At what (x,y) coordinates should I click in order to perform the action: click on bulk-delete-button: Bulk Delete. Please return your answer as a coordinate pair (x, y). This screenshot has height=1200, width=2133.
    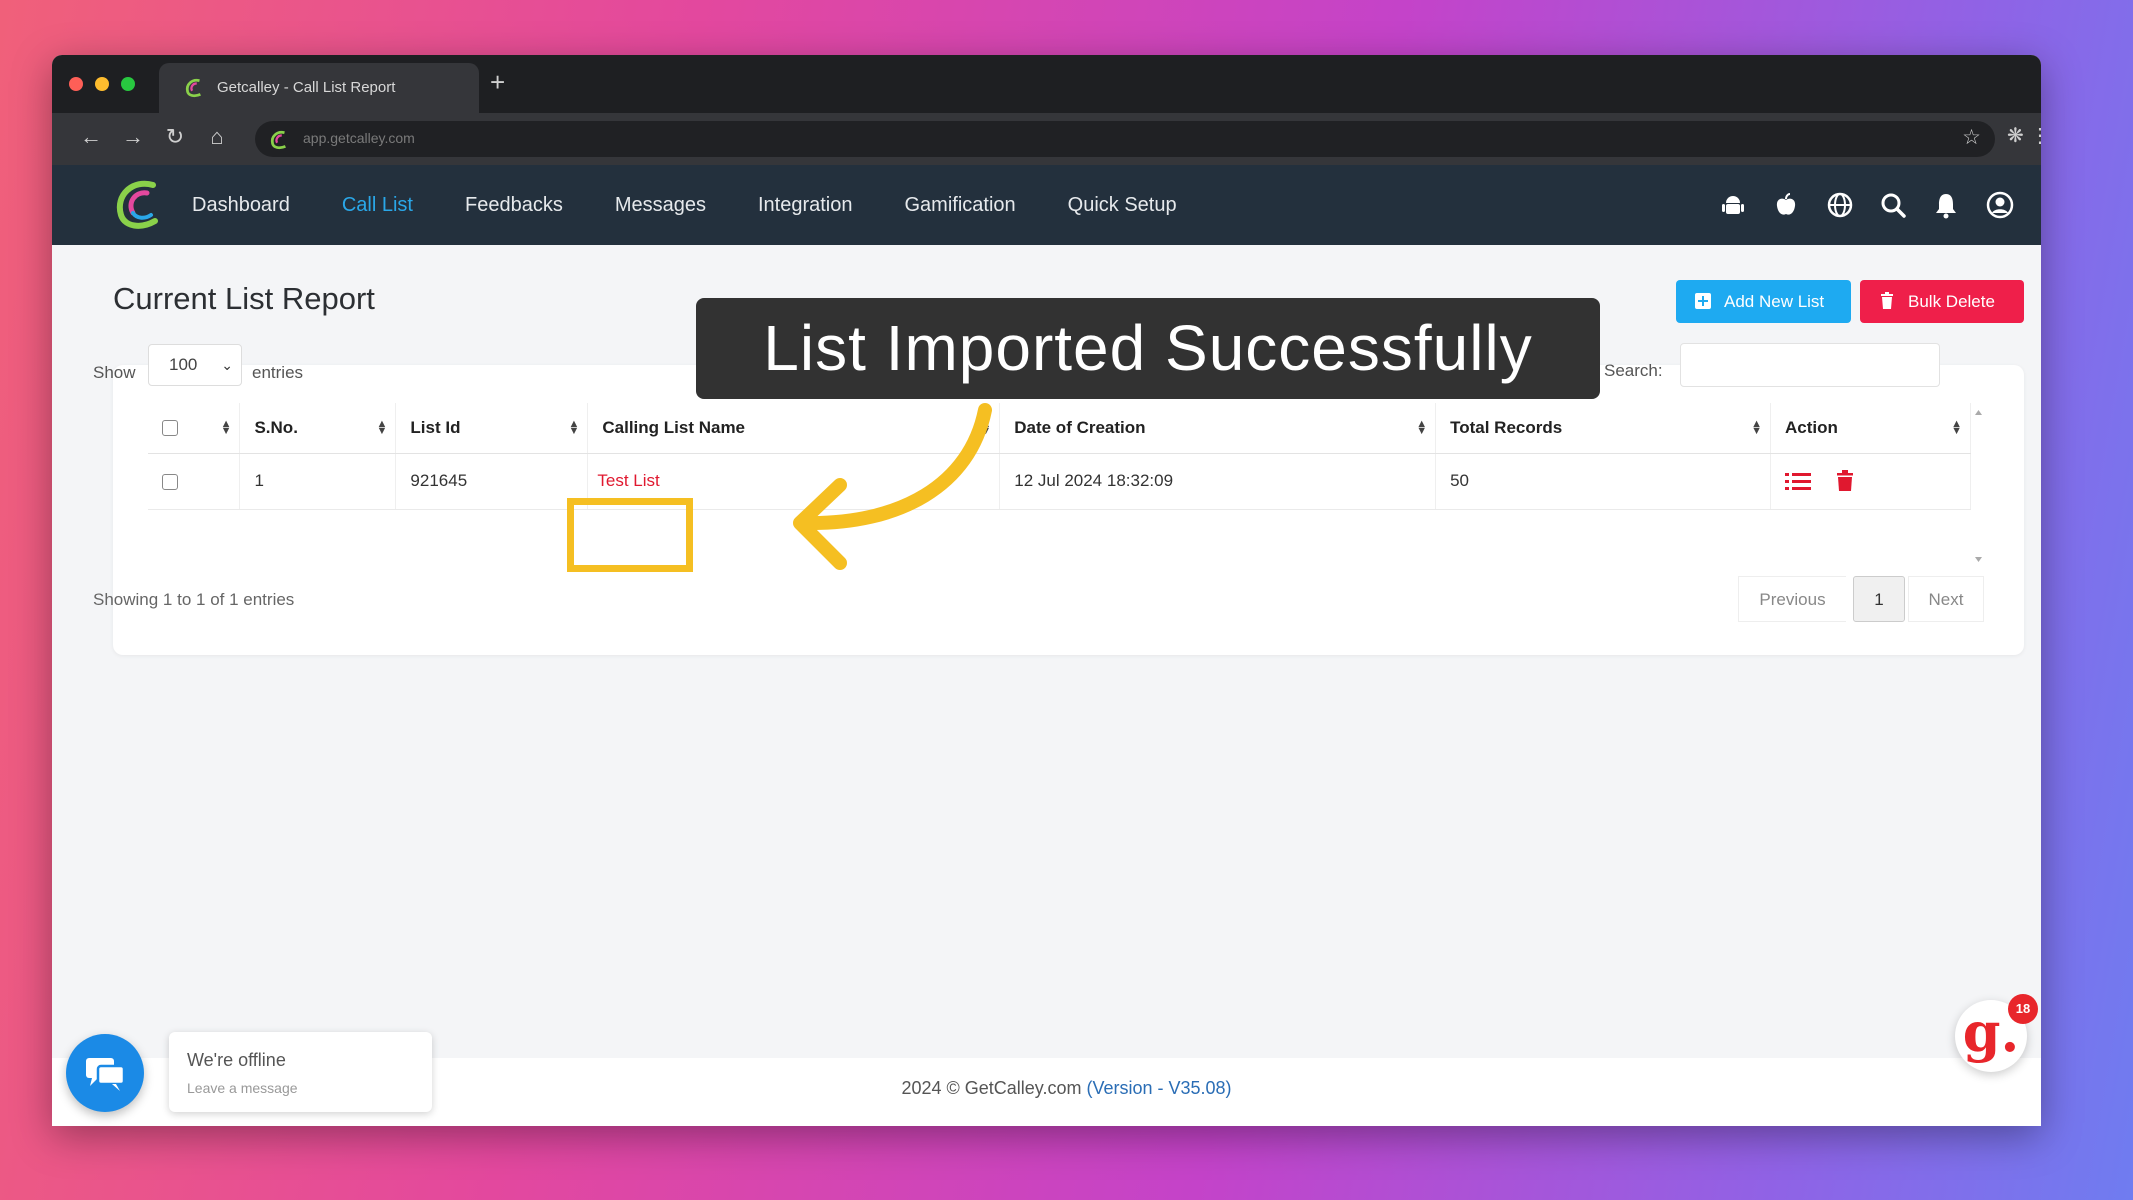
    Looking at the image, I should click on (1942, 301).